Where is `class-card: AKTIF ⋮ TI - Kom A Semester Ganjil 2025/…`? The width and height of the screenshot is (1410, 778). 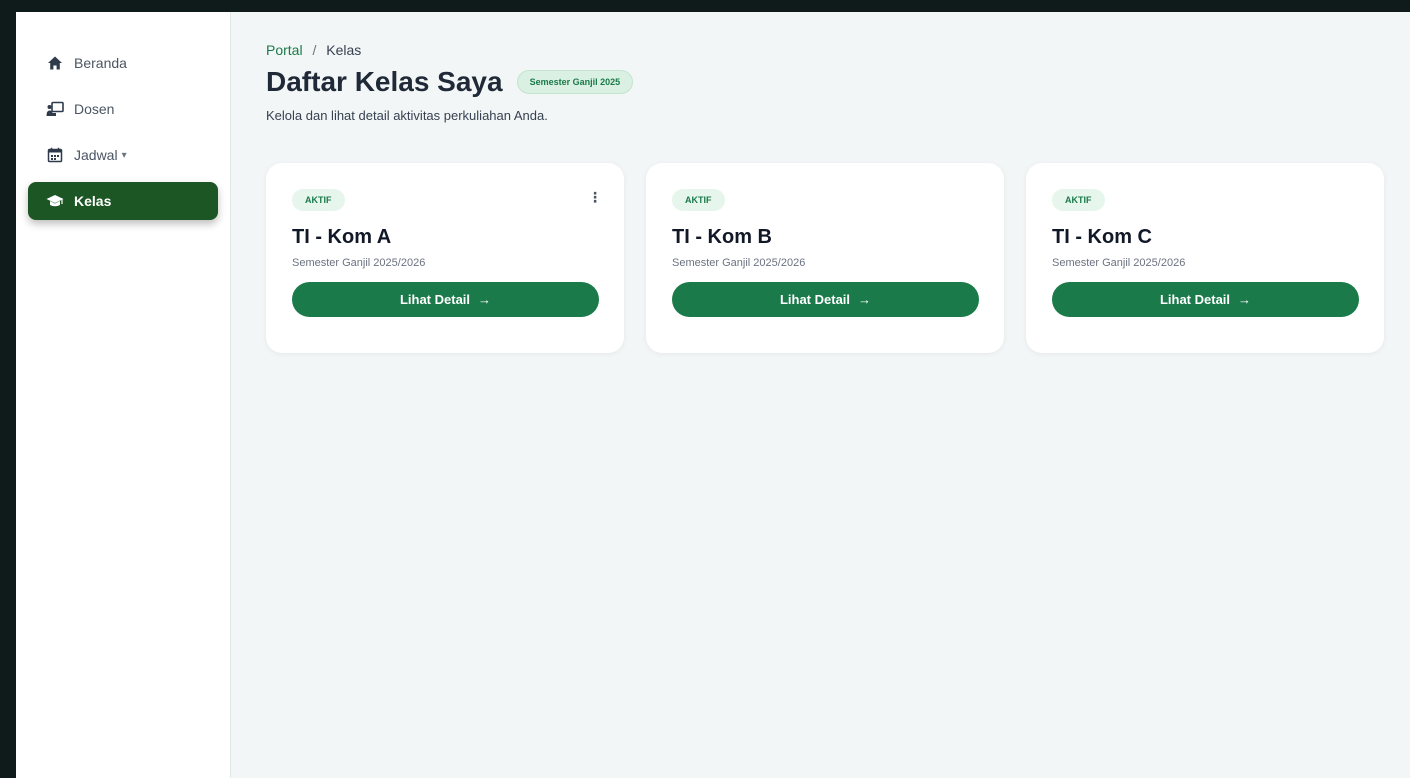
class-card: AKTIF ⋮ TI - Kom A Semester Ganjil 2025/… is located at coordinates (445, 258).